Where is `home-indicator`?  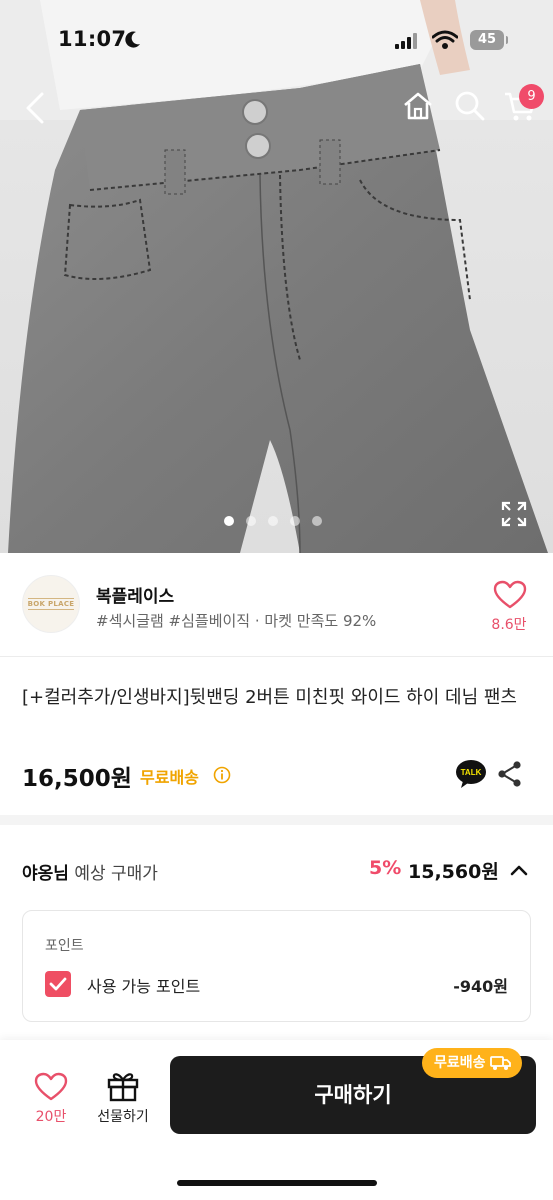
home-indicator is located at coordinates (277, 1183).